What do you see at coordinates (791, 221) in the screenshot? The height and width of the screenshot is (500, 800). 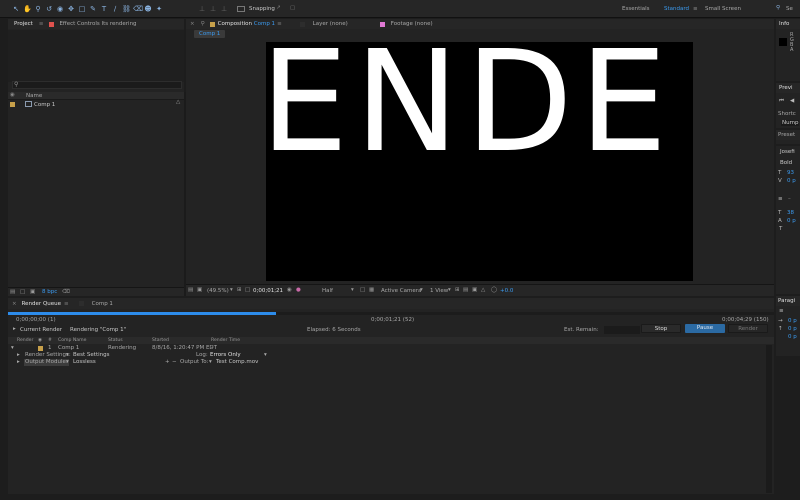 I see `baseline-value: 0 p` at bounding box center [791, 221].